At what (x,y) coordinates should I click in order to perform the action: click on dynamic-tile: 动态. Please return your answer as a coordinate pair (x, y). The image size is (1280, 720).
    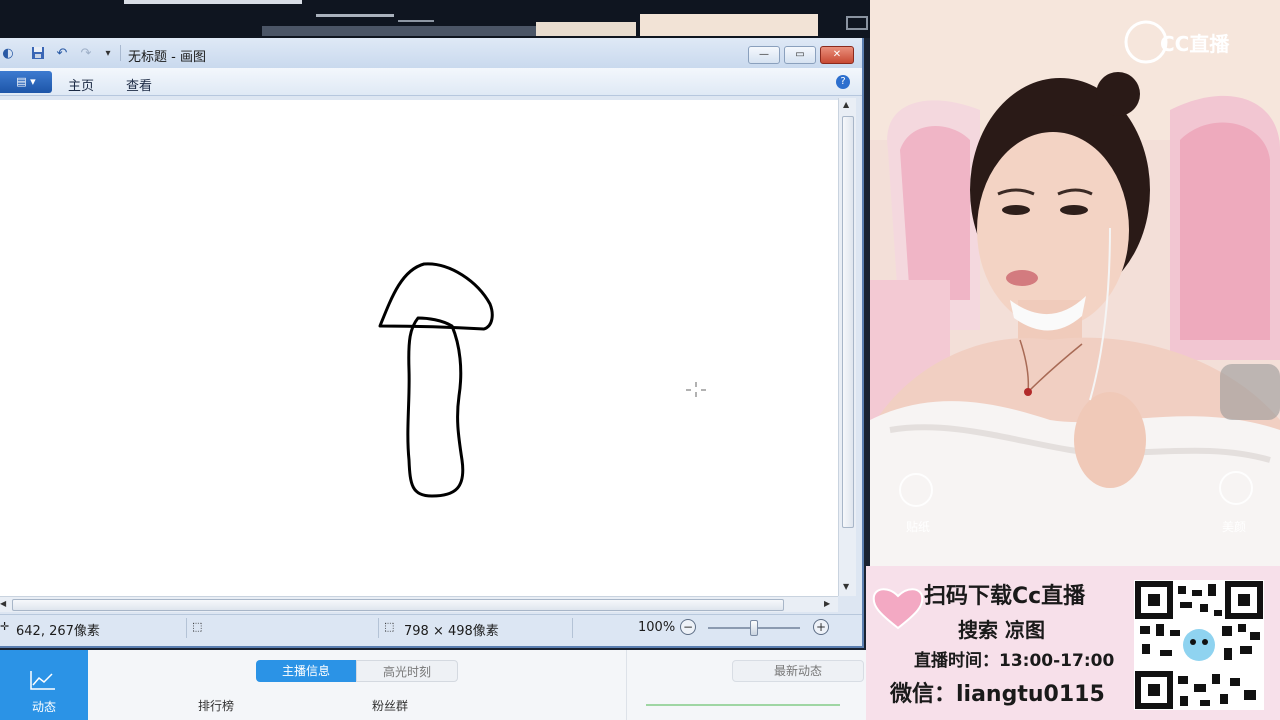
    Looking at the image, I should click on (44, 685).